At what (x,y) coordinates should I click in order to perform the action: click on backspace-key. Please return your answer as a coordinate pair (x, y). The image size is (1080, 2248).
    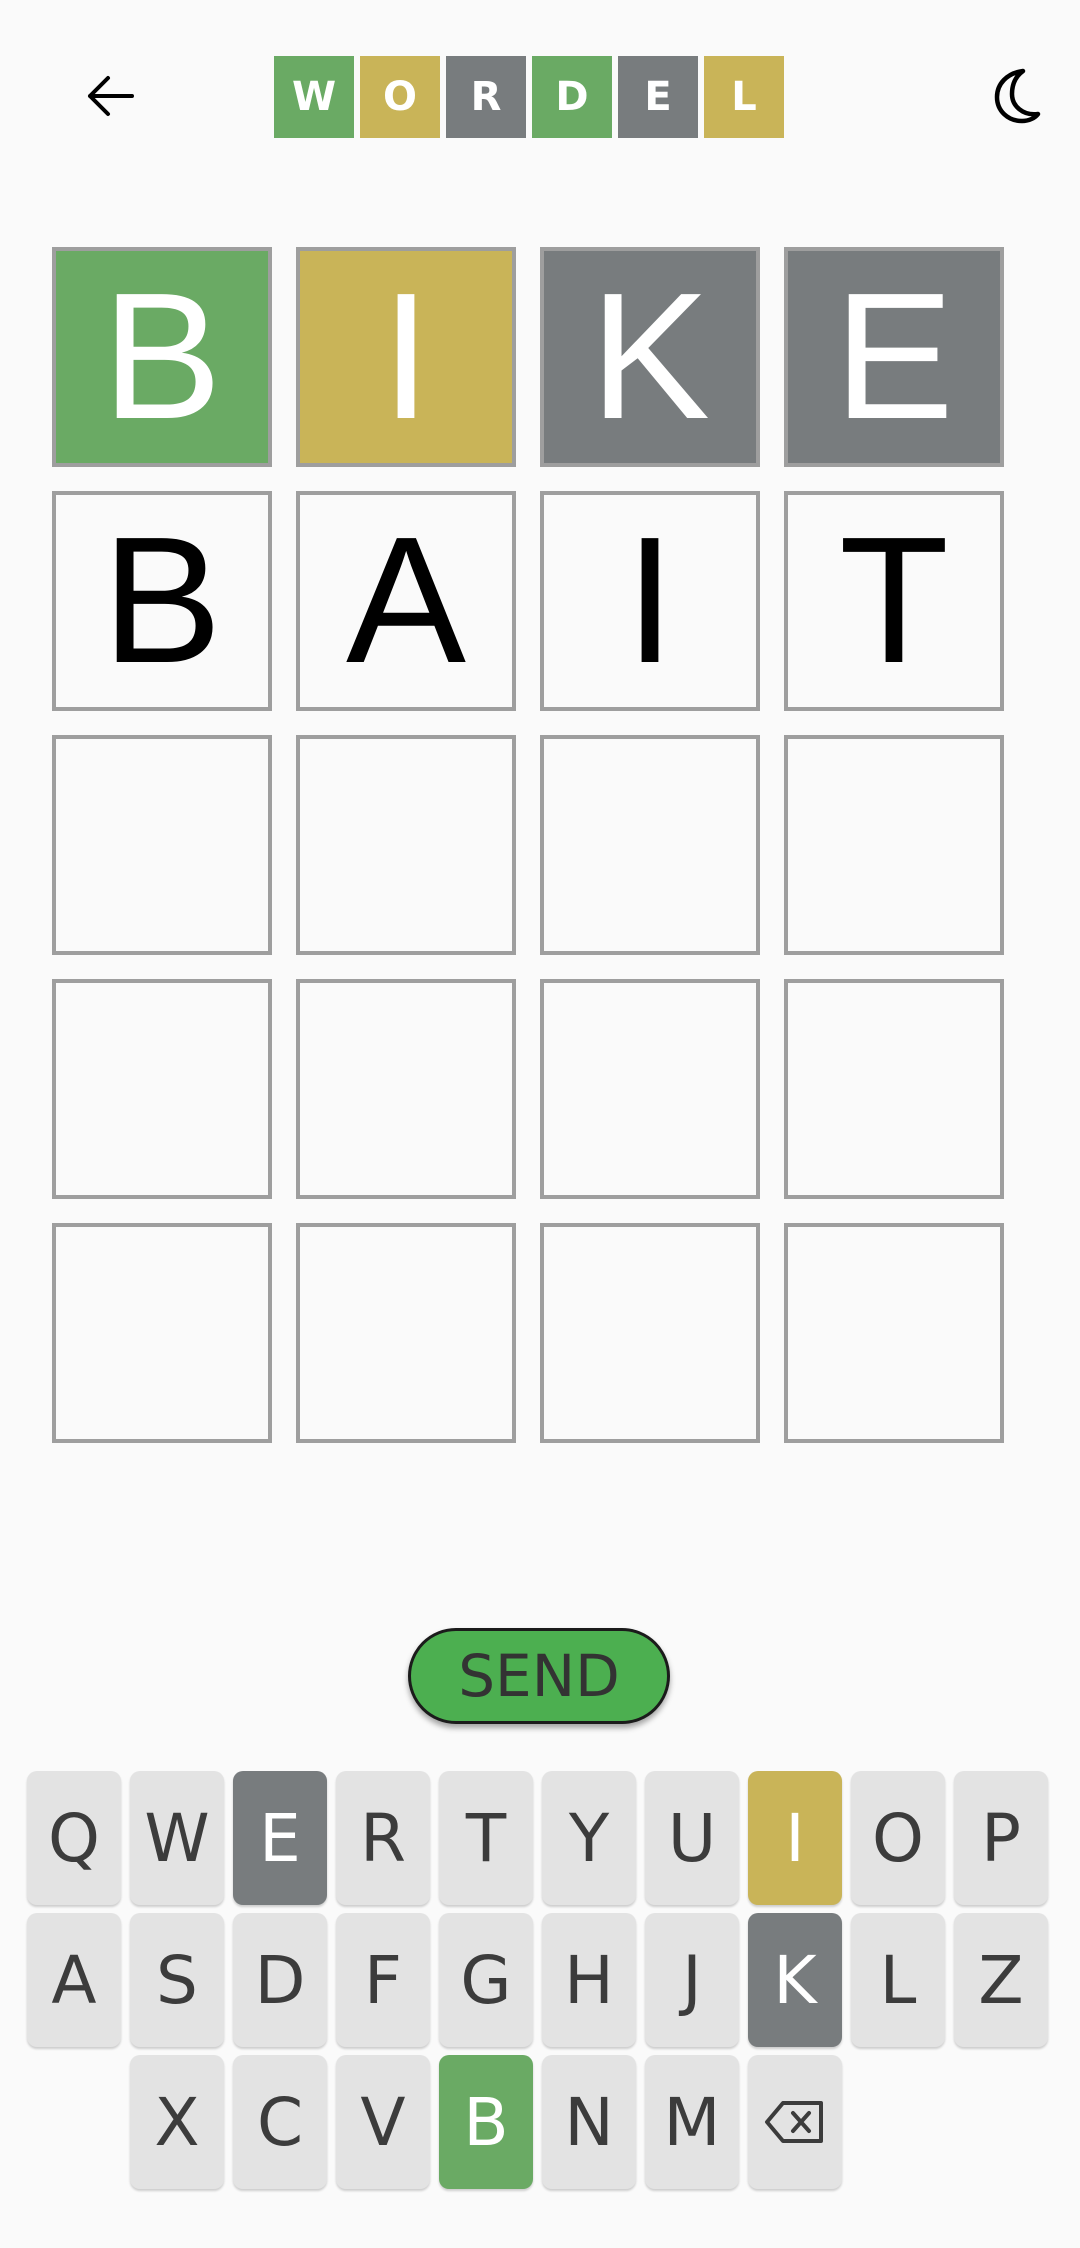
    Looking at the image, I should click on (795, 2122).